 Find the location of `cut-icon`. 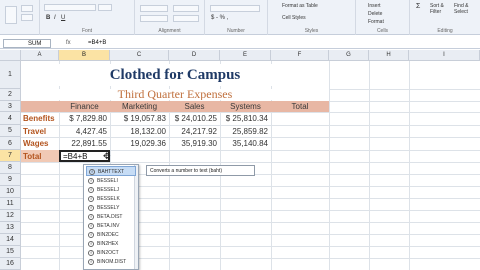

cut-icon is located at coordinates (27, 8).